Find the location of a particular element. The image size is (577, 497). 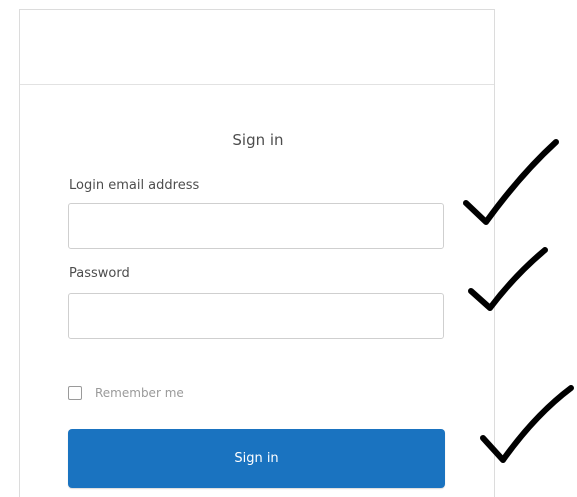

check-marks-overlay is located at coordinates (518, 301).